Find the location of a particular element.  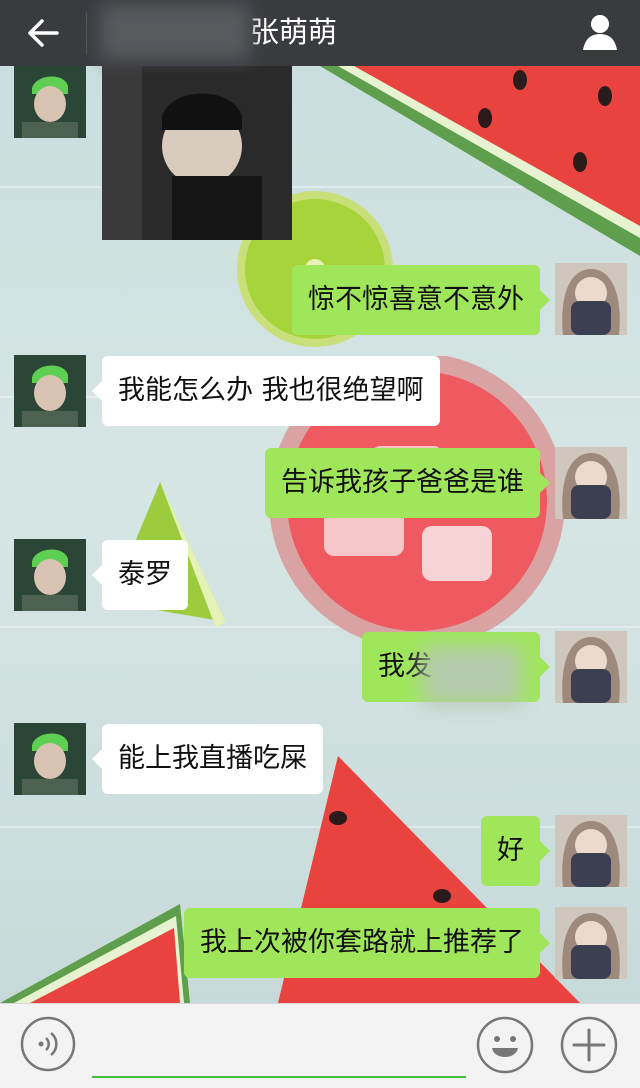

plus-icon is located at coordinates (589, 1045).